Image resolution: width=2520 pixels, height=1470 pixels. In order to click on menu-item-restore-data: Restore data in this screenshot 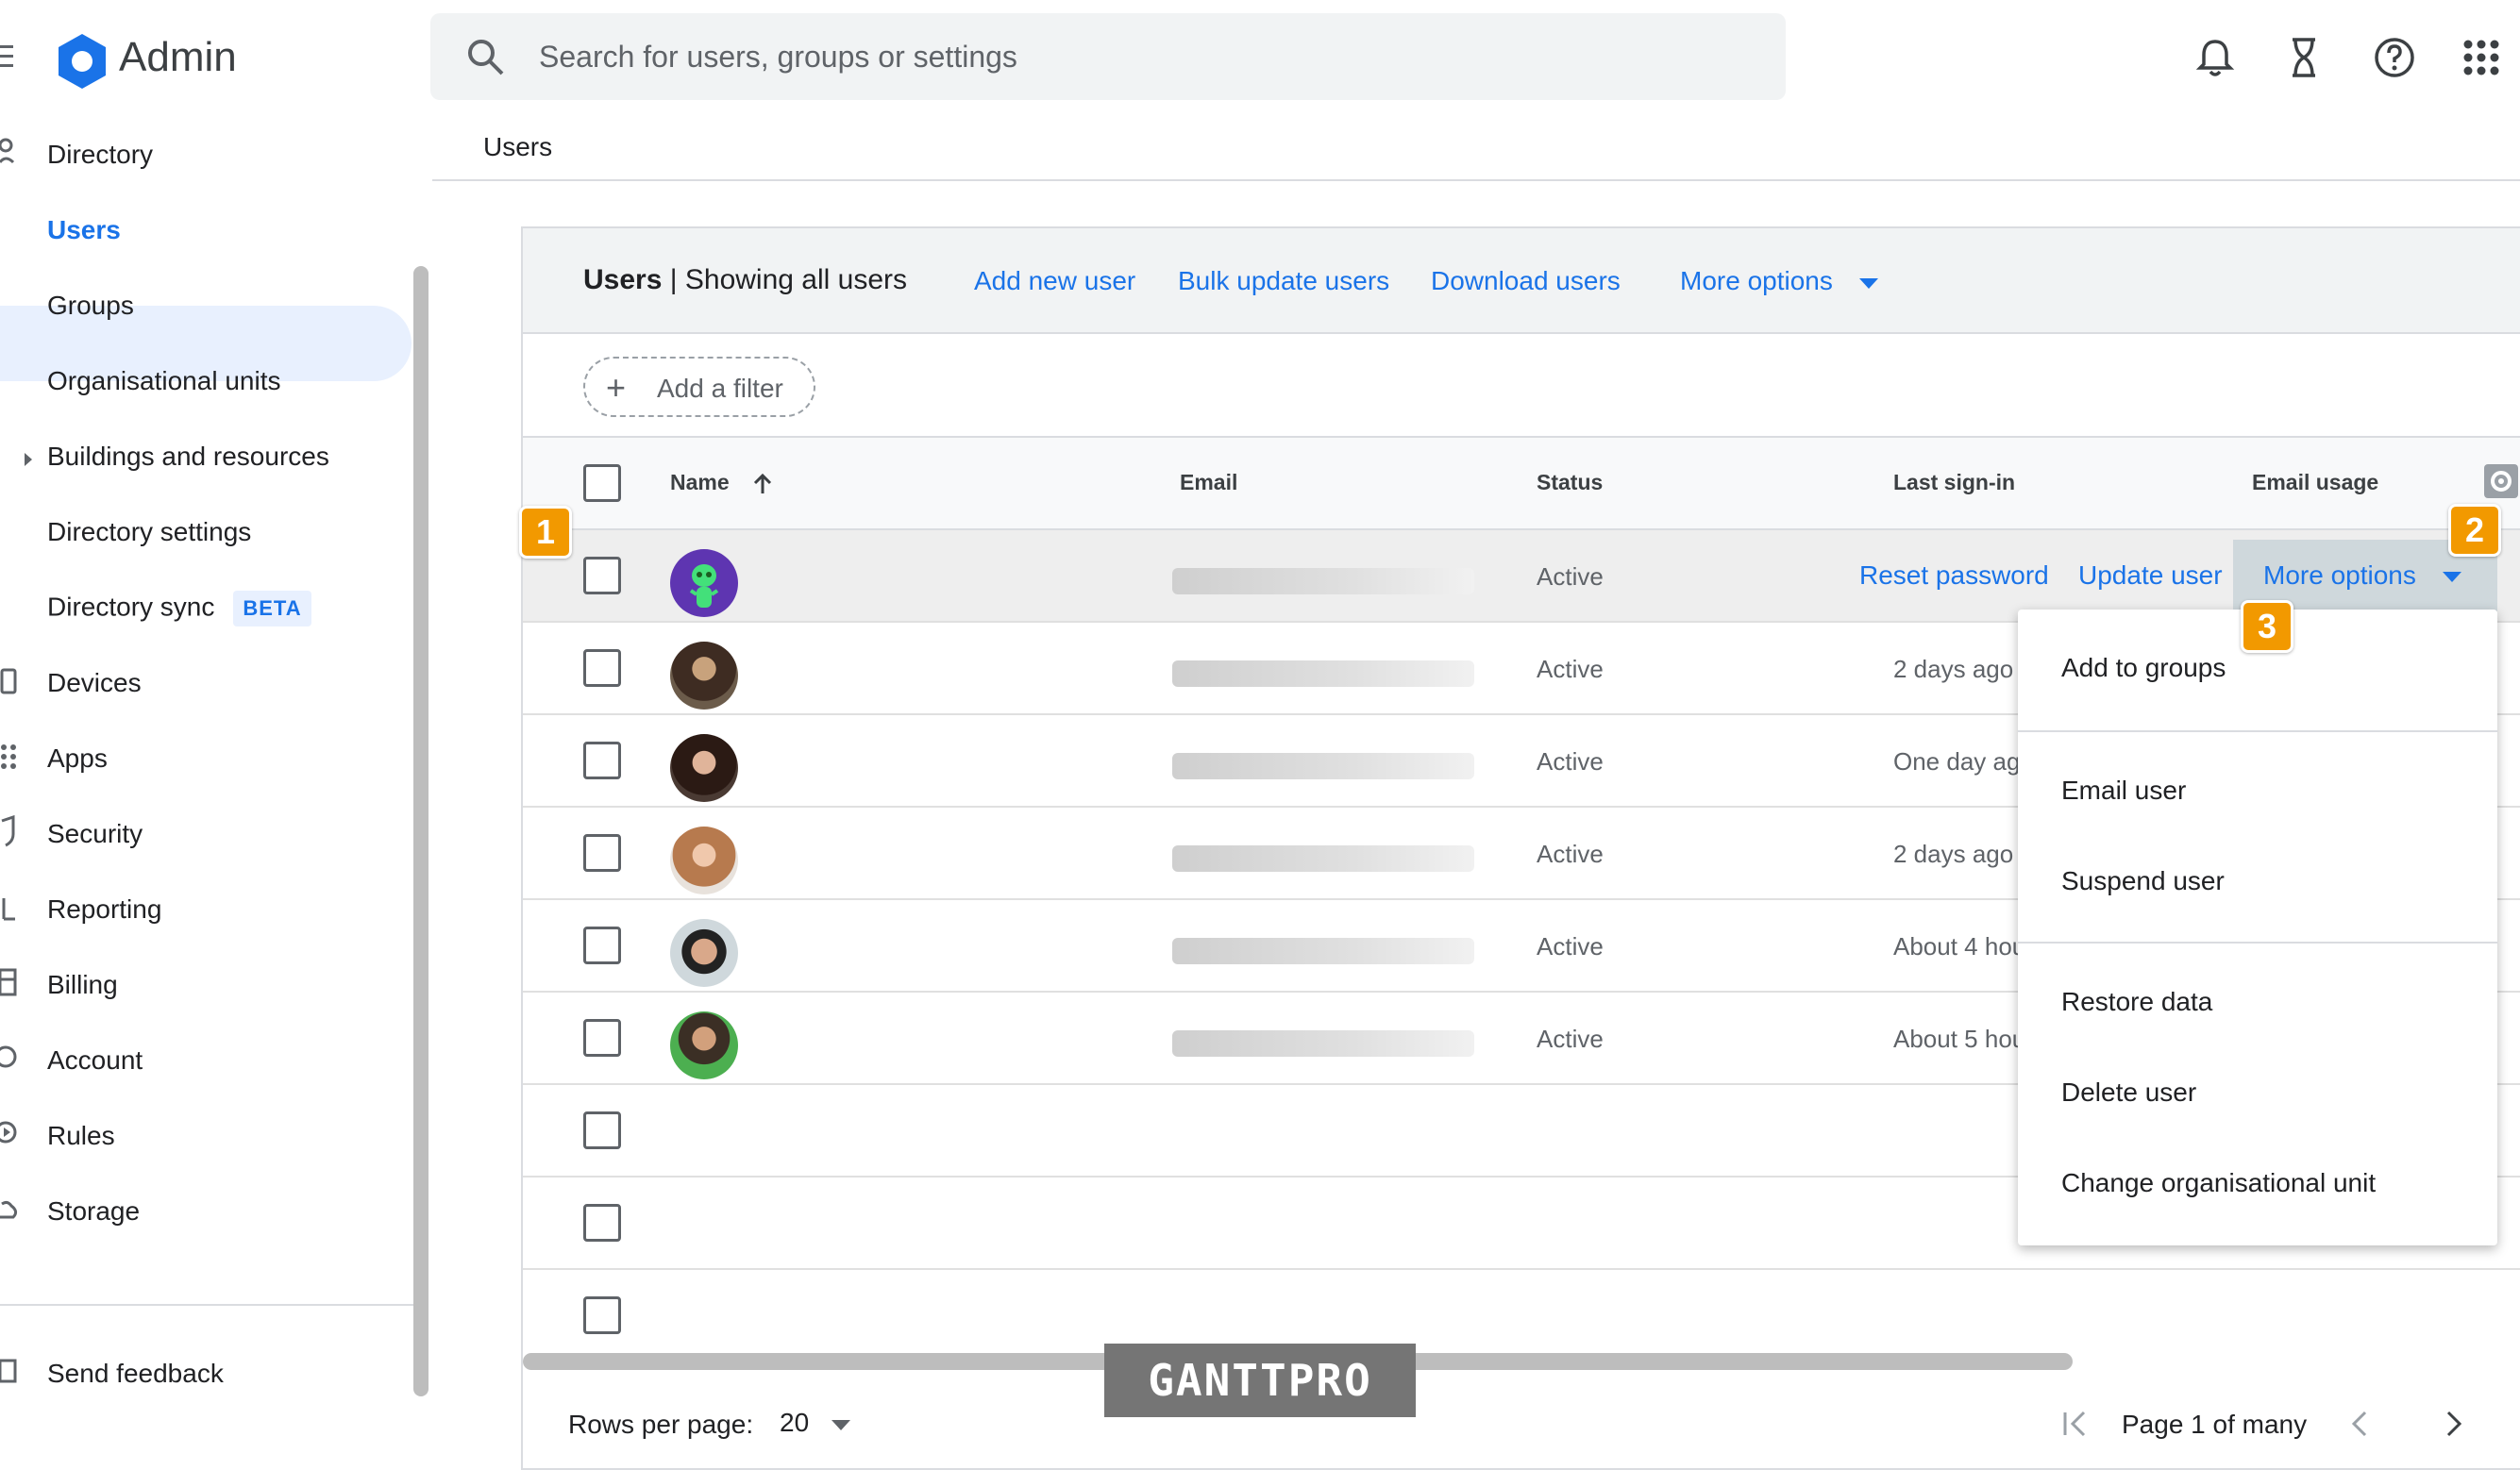, I will do `click(2136, 1002)`.